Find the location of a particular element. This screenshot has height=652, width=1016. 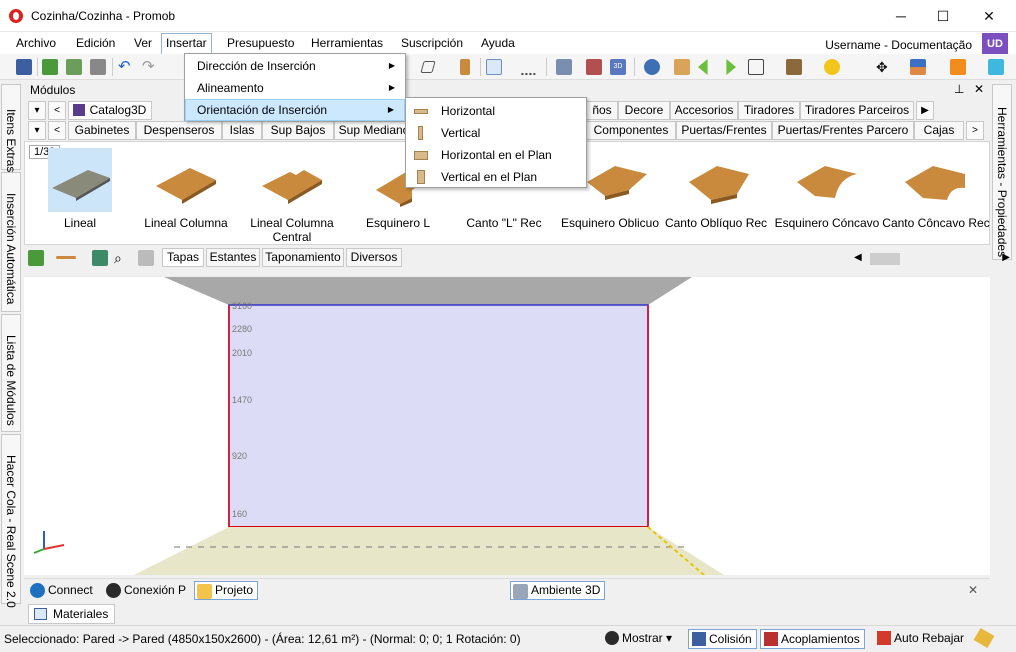

tab-taponamiento: Taponamiento is located at coordinates (303, 257).